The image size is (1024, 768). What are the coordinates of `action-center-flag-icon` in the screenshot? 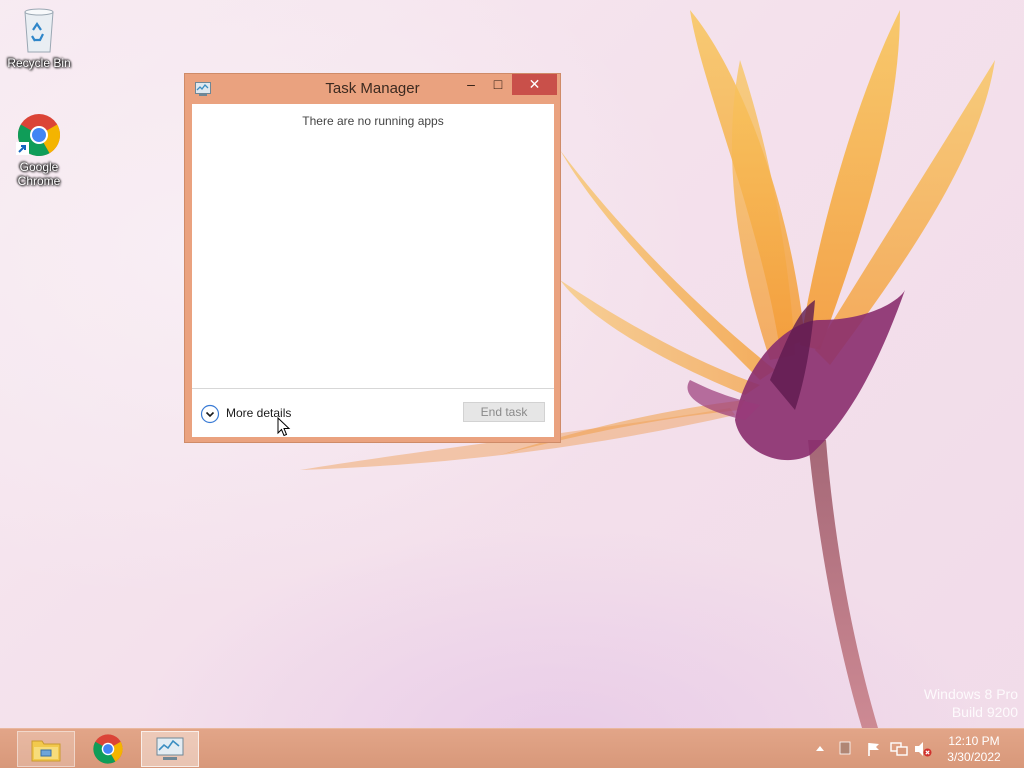 It's located at (874, 749).